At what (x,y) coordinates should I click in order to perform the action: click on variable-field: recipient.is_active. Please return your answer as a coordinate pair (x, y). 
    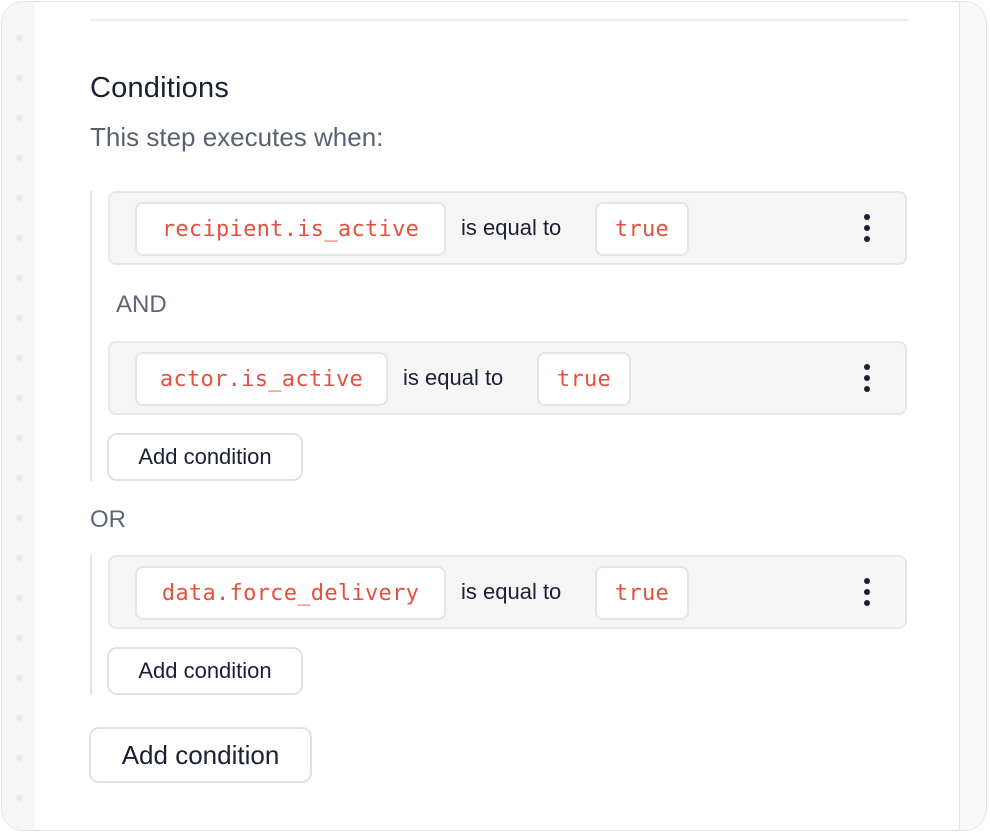
    Looking at the image, I should click on (290, 229).